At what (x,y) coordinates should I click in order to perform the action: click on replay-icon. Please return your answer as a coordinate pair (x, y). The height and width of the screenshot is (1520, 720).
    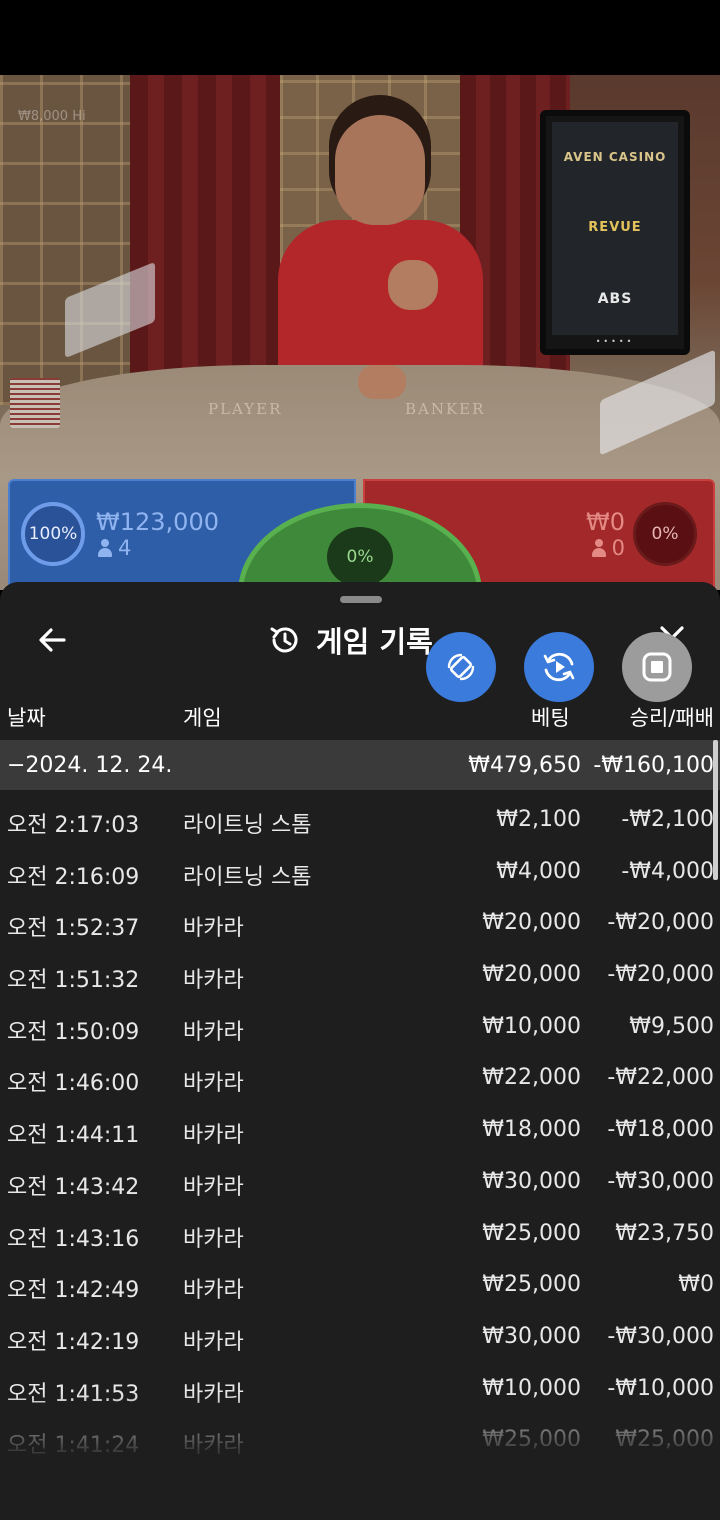
    Looking at the image, I should click on (559, 667).